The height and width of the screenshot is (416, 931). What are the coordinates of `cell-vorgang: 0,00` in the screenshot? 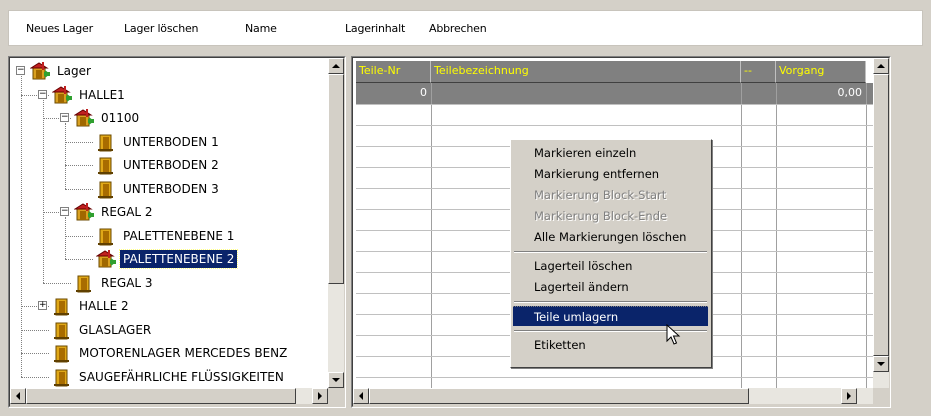 It's located at (850, 92).